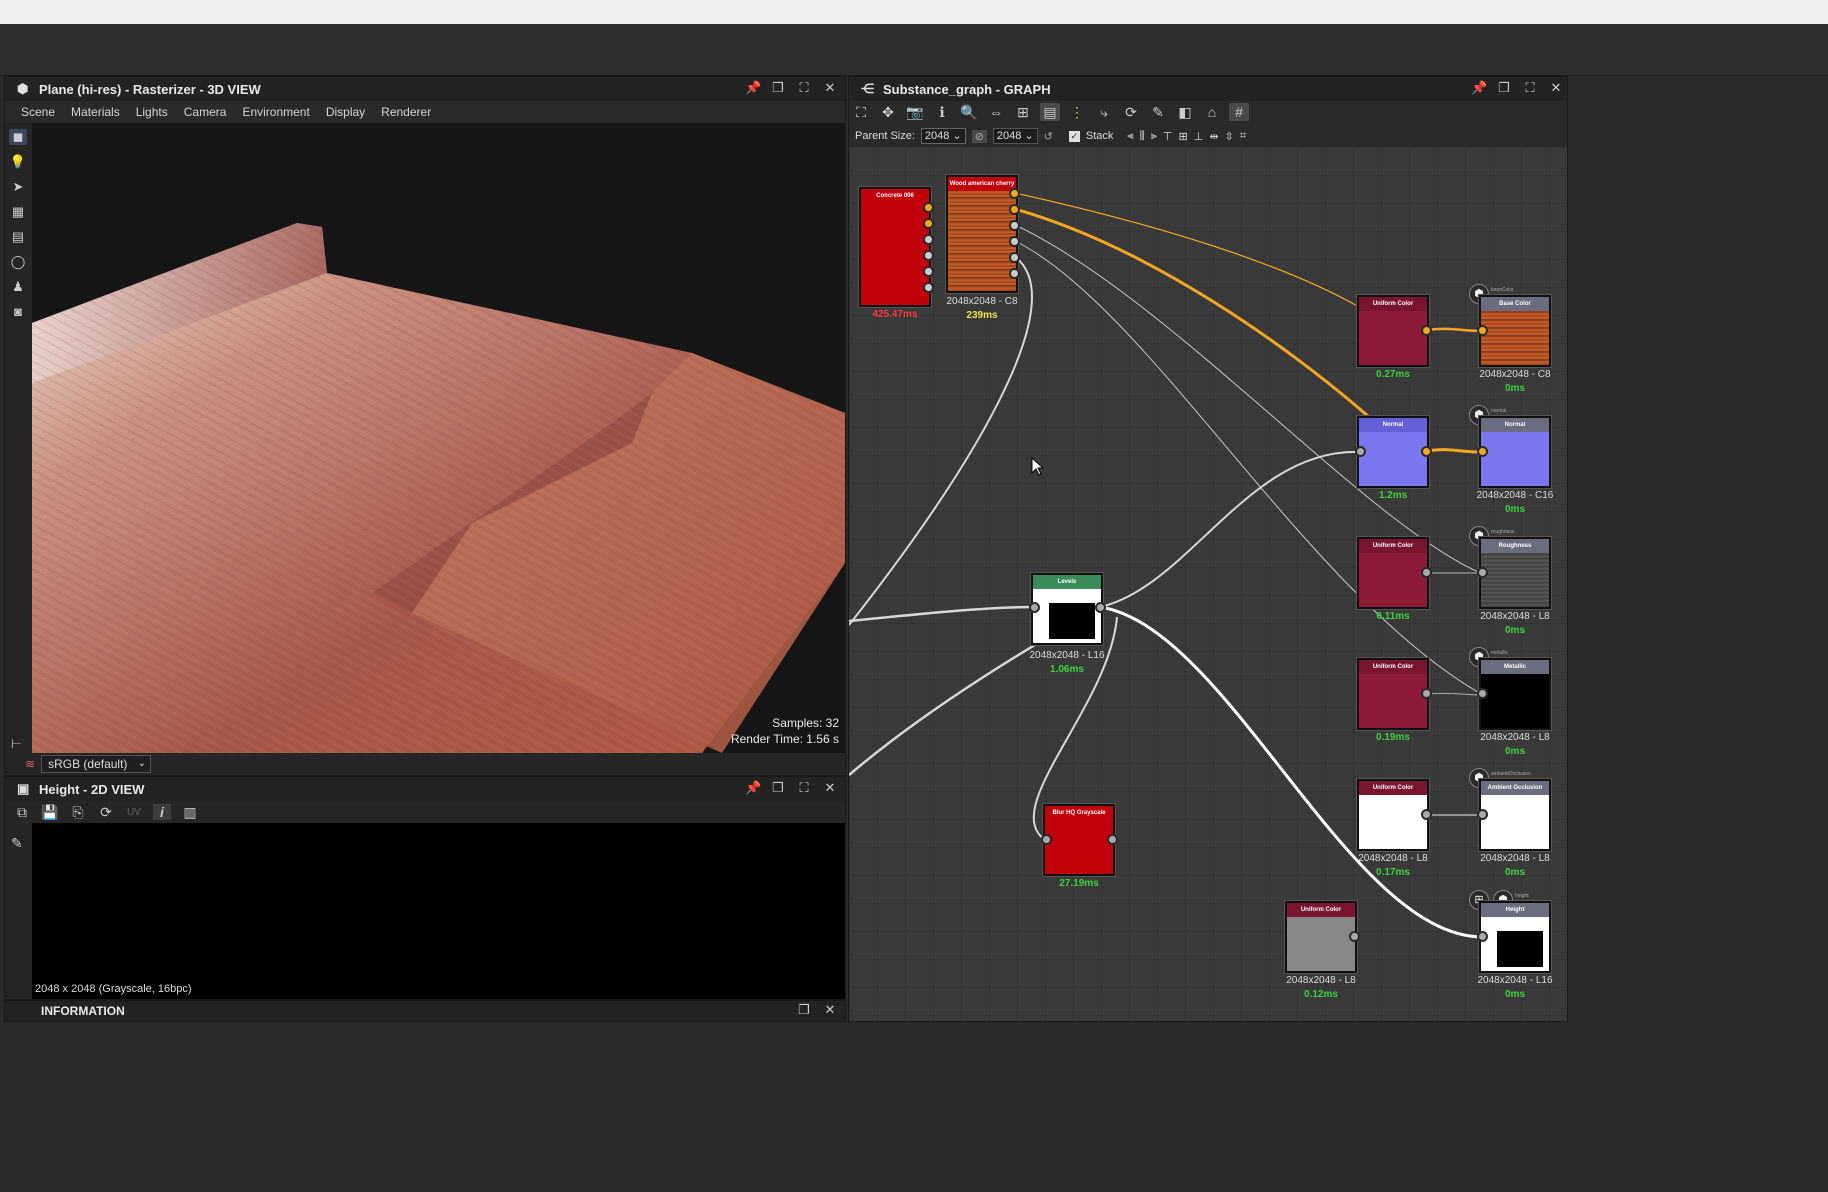  Describe the element at coordinates (1393, 573) in the screenshot. I see `node-uniform-color-2: Uniform Color` at that location.